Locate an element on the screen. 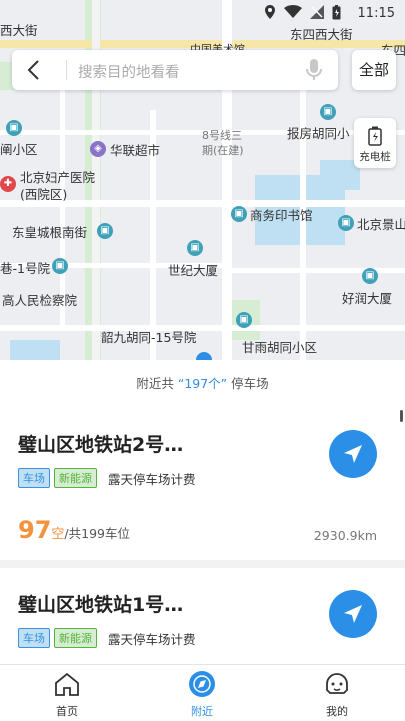 This screenshot has width=405, height=721. search-input: 搜索目的地看看 is located at coordinates (129, 71).